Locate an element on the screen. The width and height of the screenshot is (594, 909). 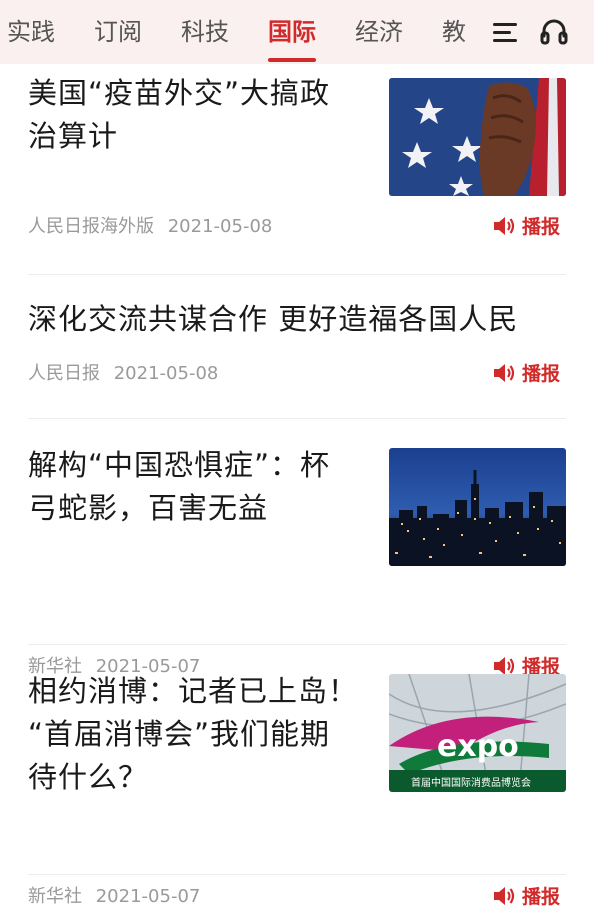
article-source: 人民日报海外版 is located at coordinates (91, 226).